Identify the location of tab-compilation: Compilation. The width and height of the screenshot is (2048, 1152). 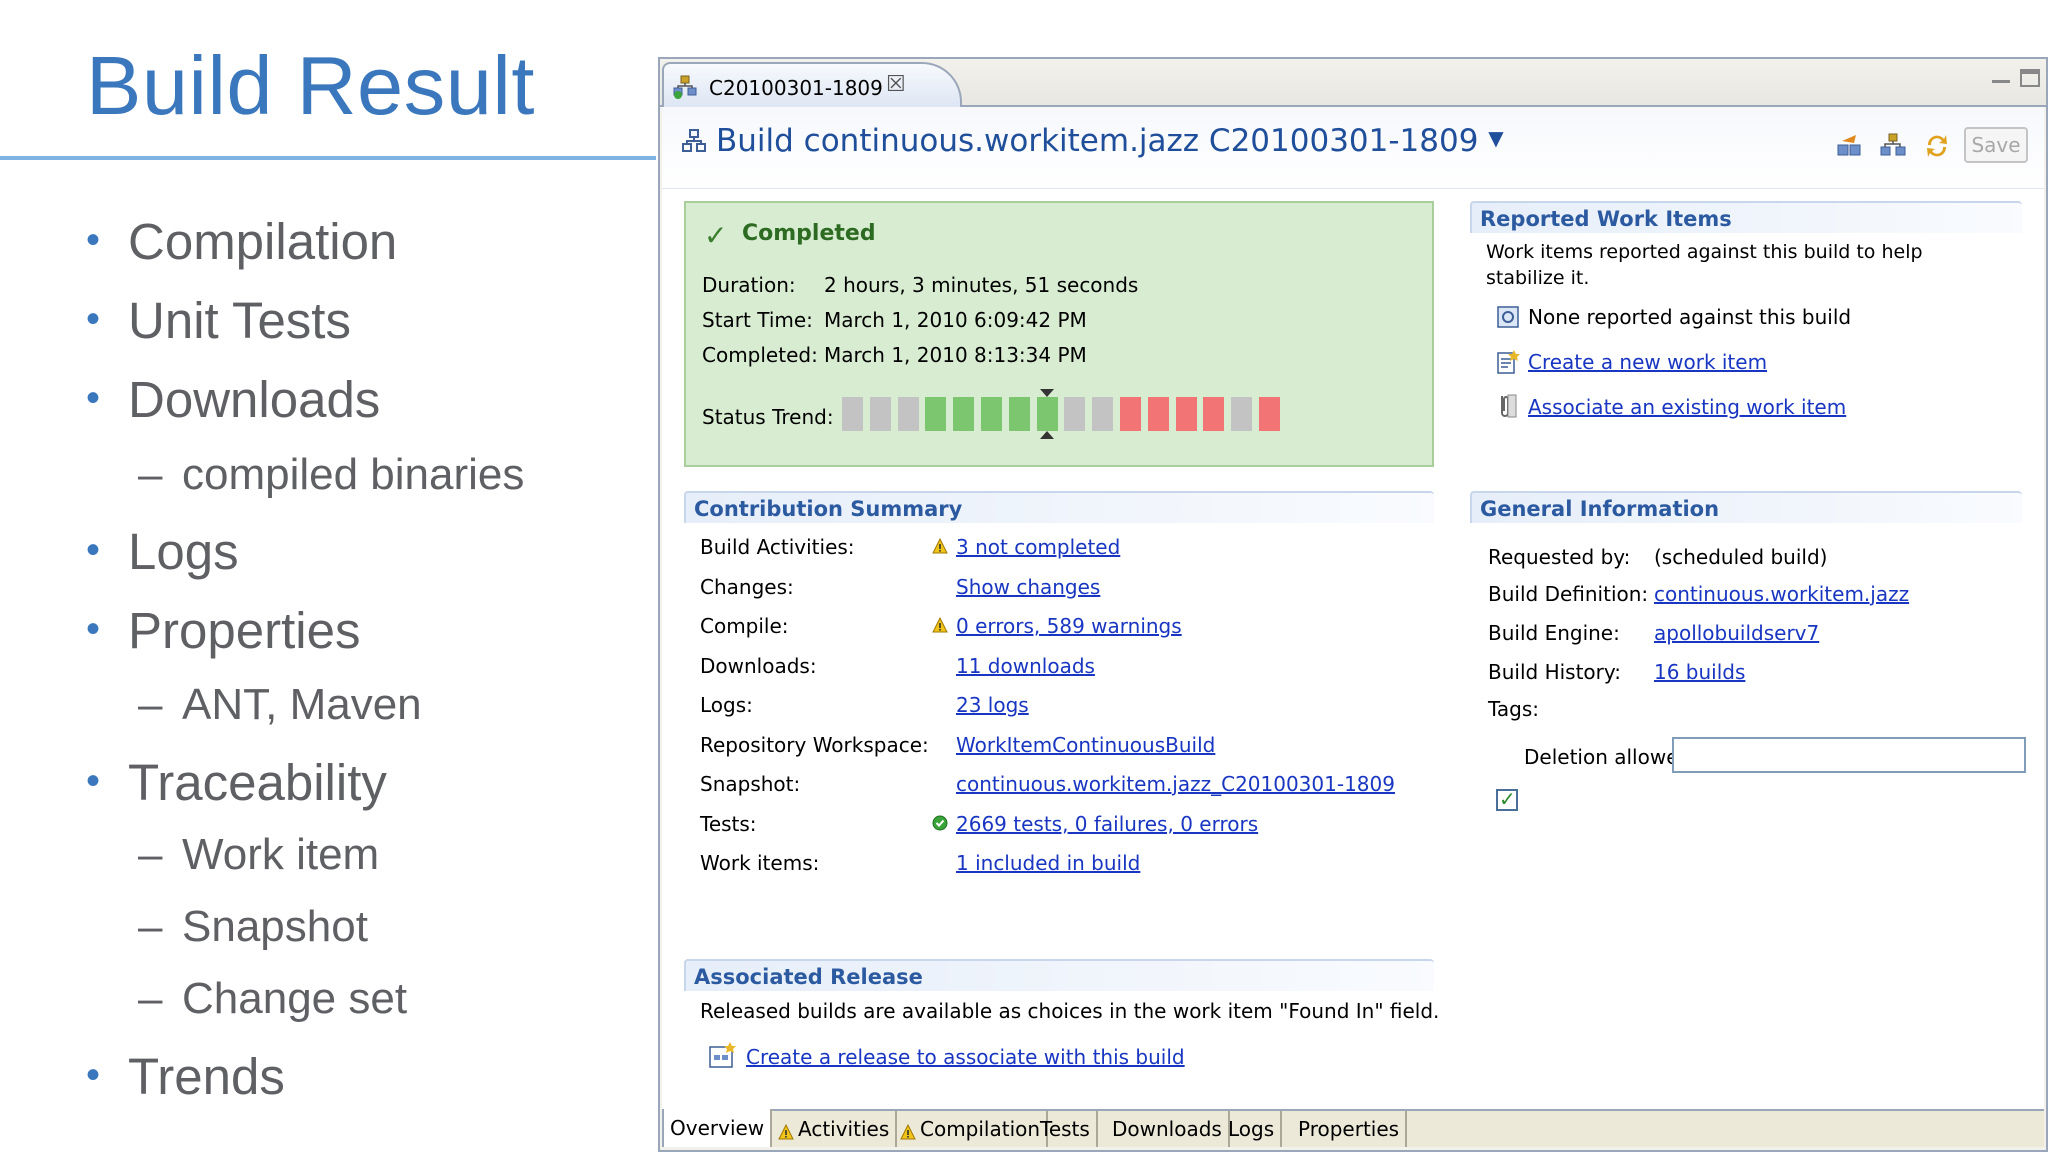
(971, 1129).